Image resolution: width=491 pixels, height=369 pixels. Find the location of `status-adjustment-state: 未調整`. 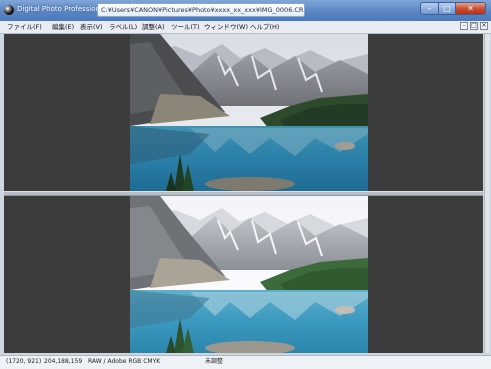

status-adjustment-state: 未調整 is located at coordinates (214, 361).